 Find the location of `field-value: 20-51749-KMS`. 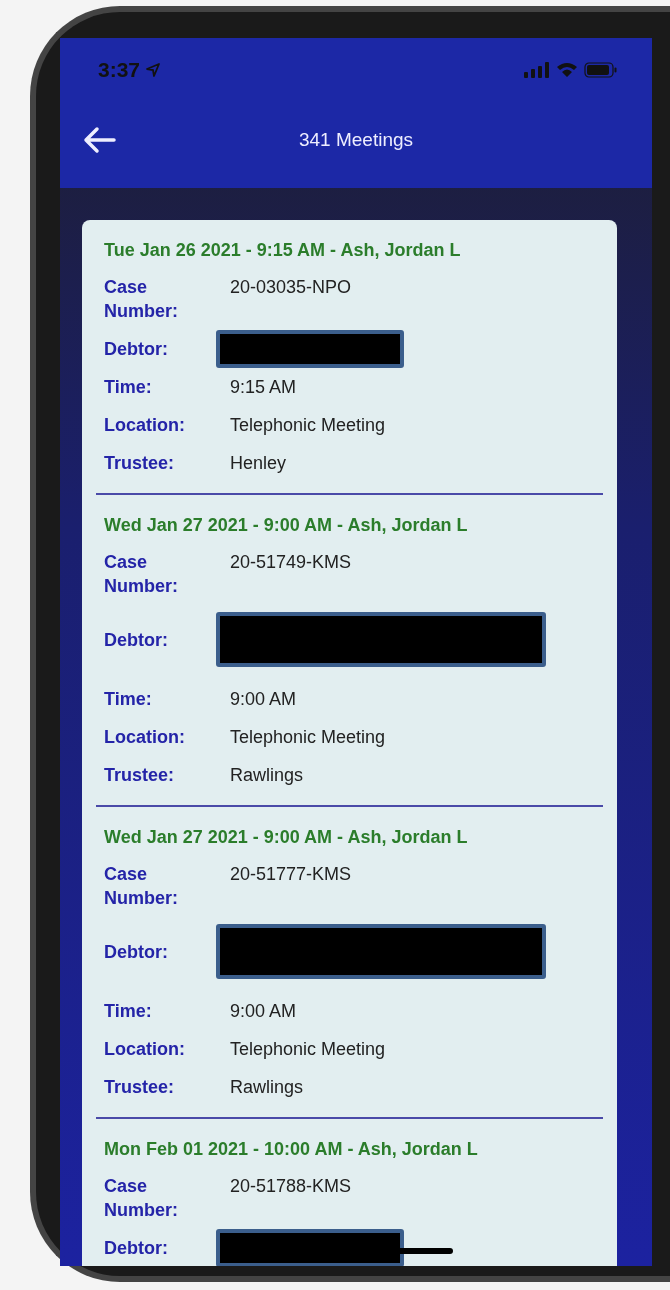

field-value: 20-51749-KMS is located at coordinates (291, 562).